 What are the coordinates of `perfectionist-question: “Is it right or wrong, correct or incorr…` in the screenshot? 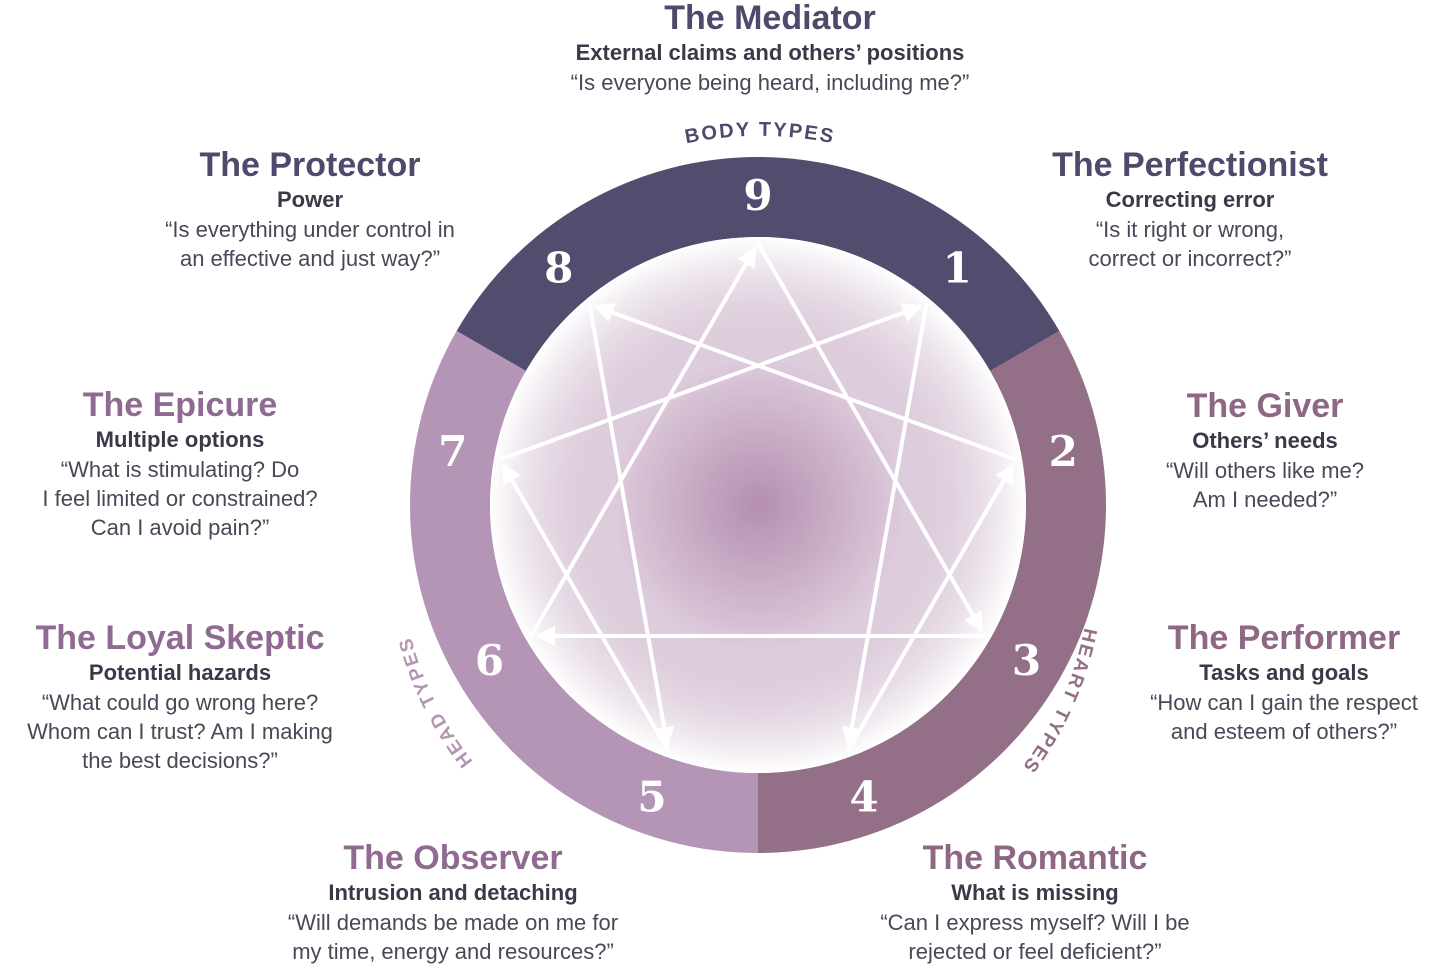 It's located at (1190, 244).